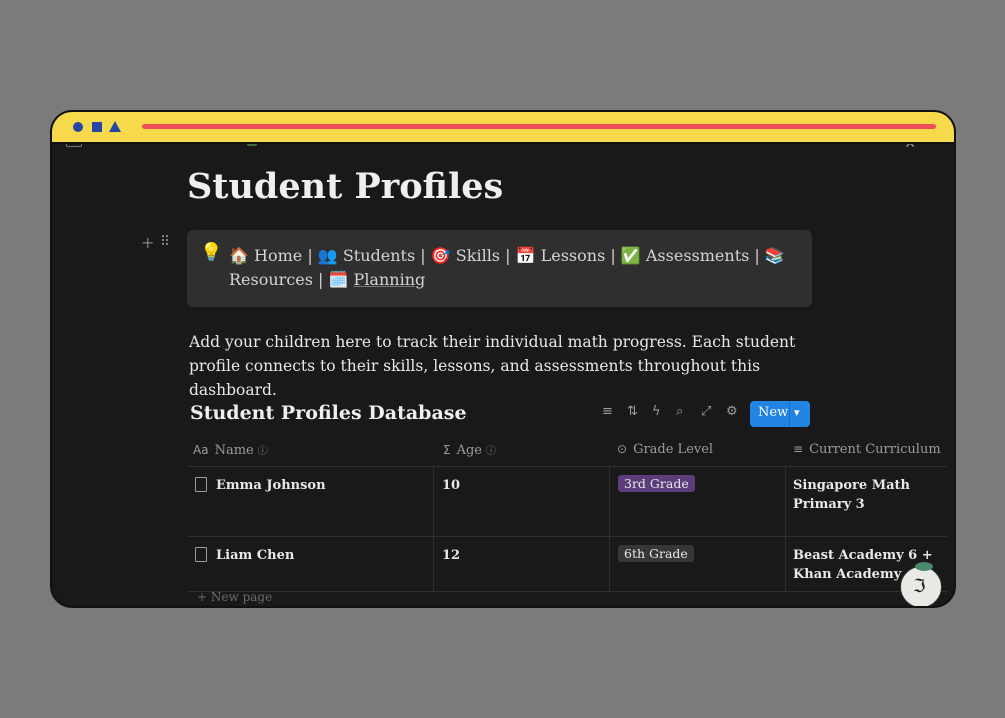 The image size is (1005, 718). I want to click on face-icon: ℑ, so click(919, 586).